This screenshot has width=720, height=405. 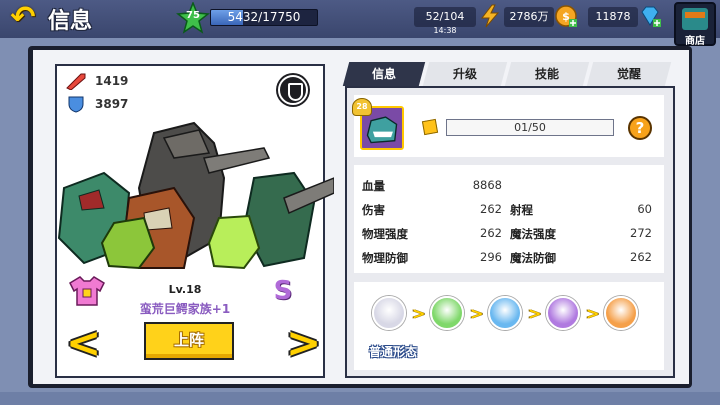 I want to click on tab-info-label: 信息, so click(x=383, y=74).